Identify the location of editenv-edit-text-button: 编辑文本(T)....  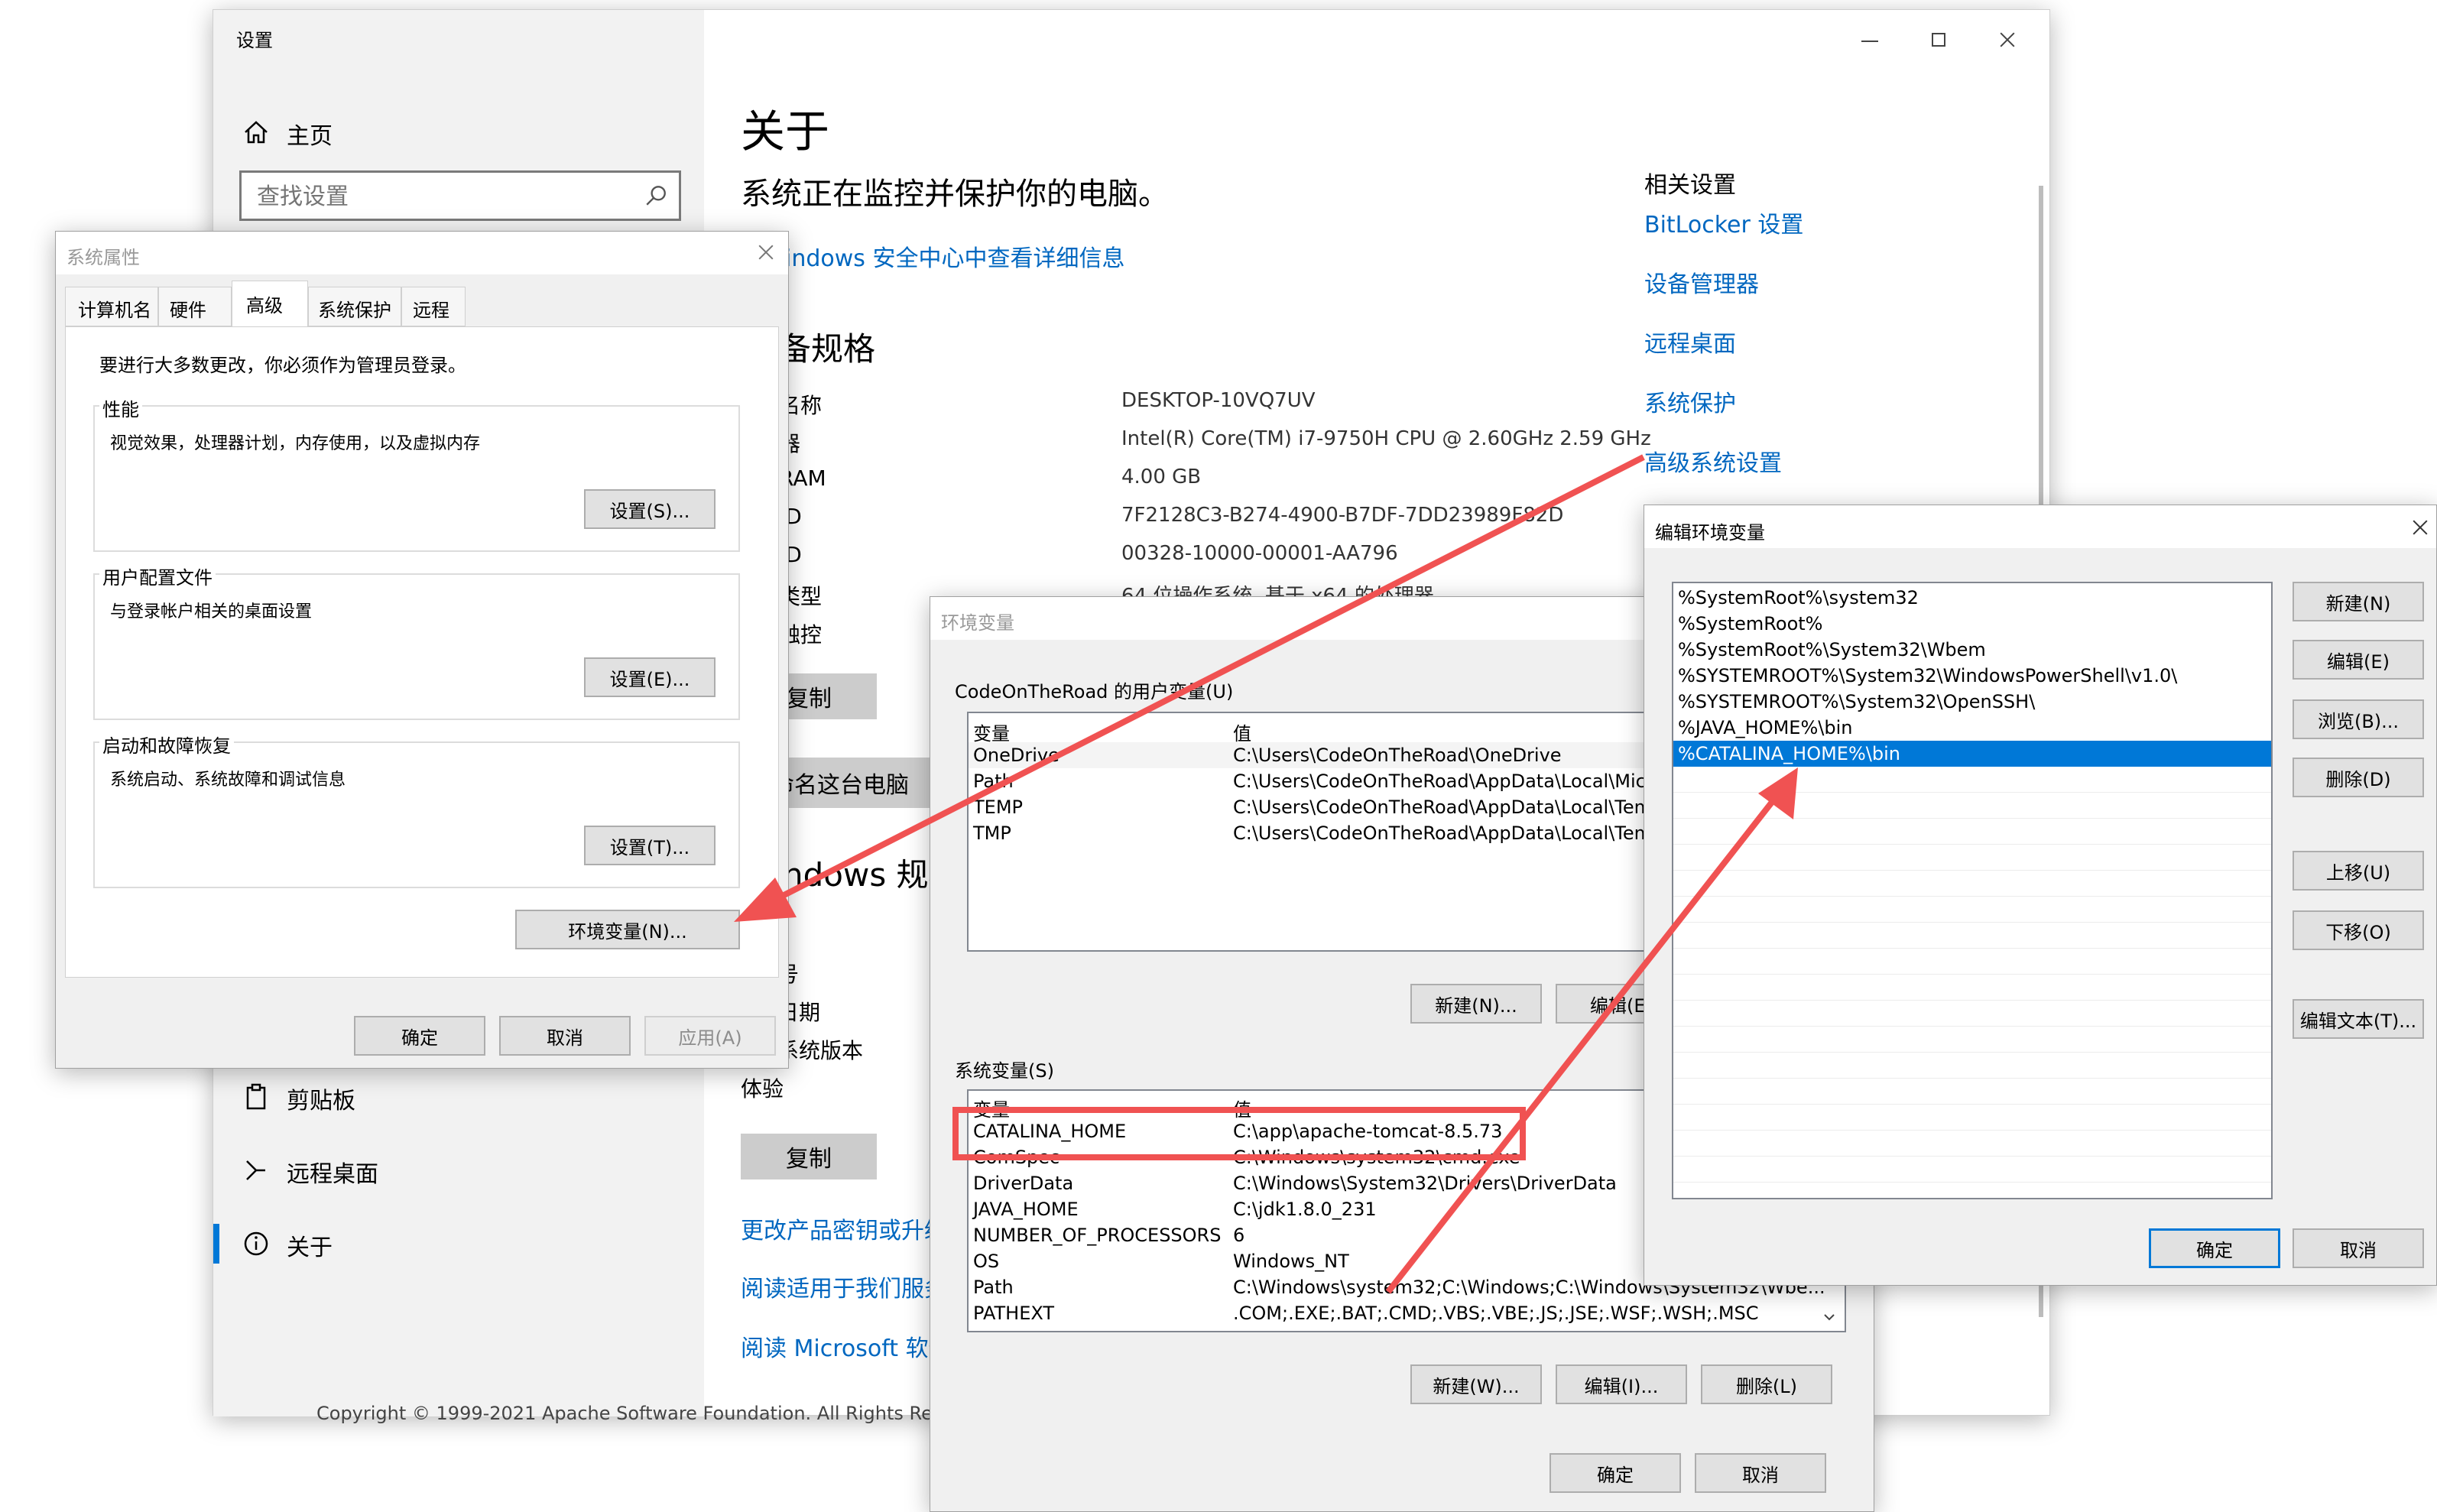
(2358, 1019).